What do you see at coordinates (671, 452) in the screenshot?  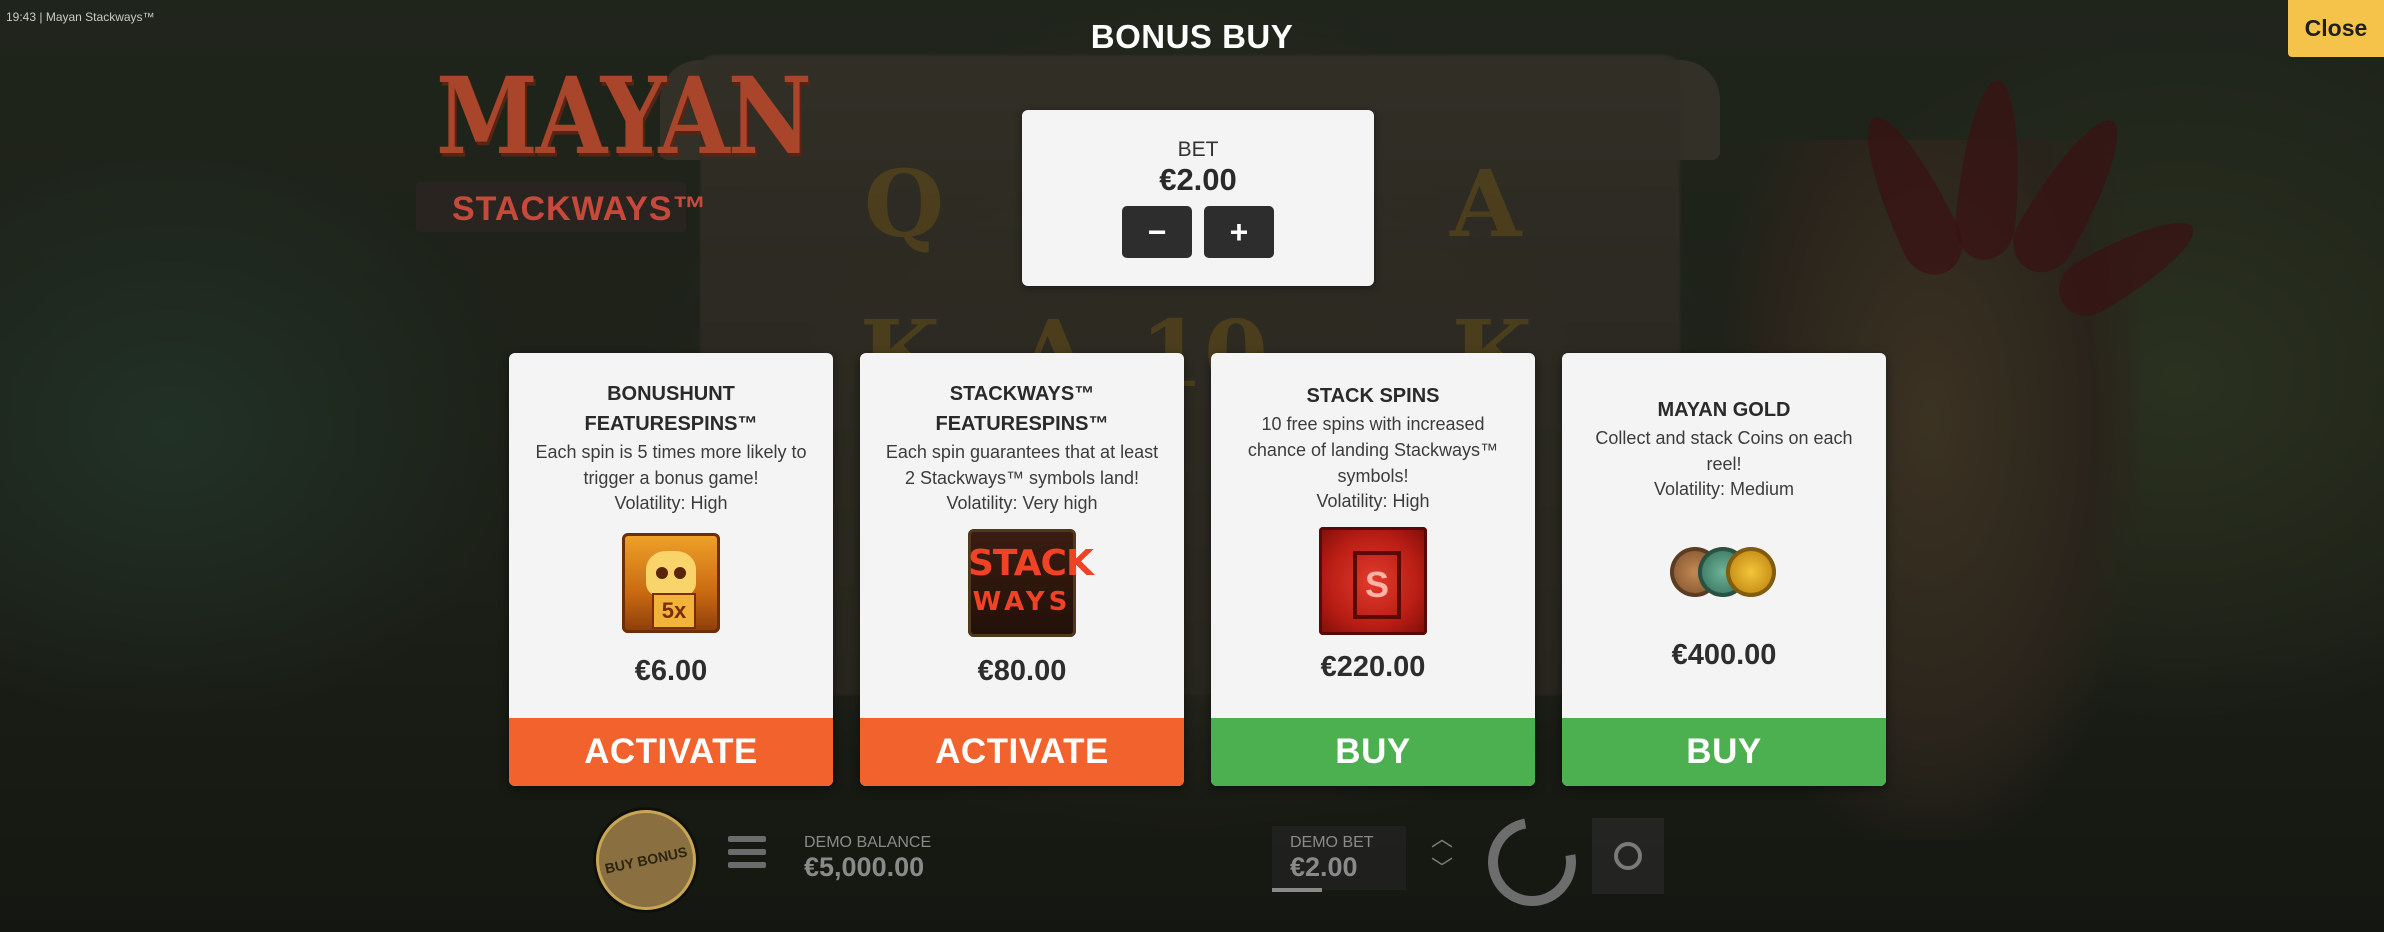 I see `card-desc-line: Each spin is 5 times more likely to` at bounding box center [671, 452].